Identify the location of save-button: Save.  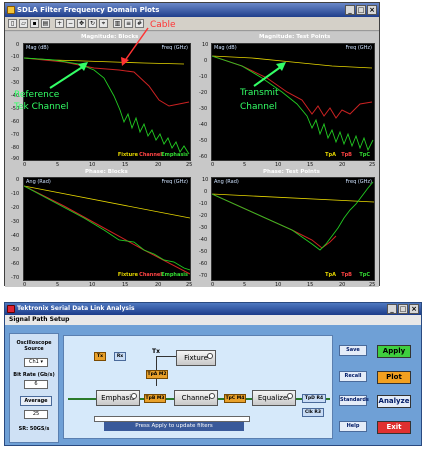
(353, 350).